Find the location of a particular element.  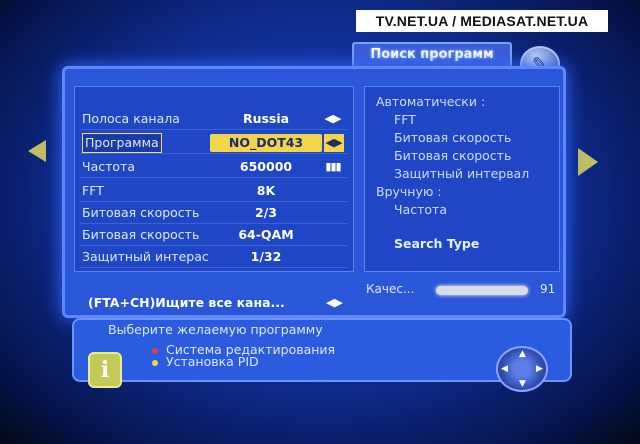

row-program: Программа NO_DOT43 ◀▶ is located at coordinates (214, 143).